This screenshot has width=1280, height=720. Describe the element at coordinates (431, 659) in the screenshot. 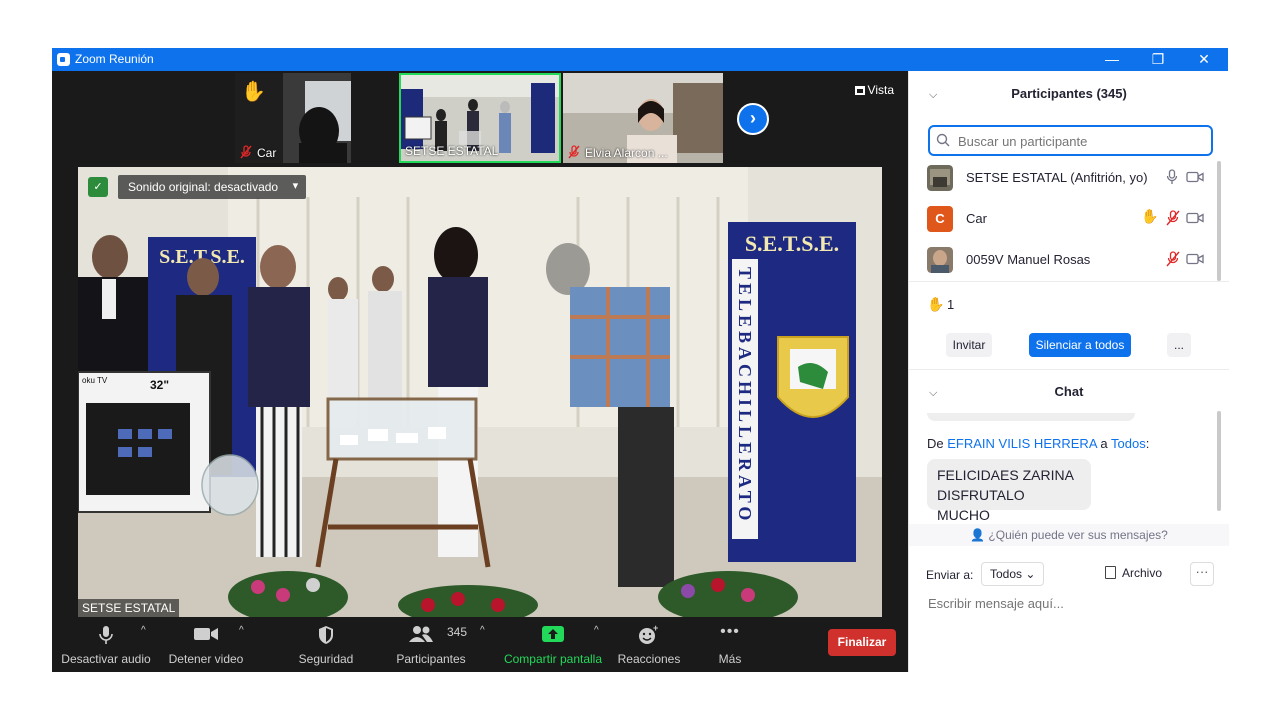

I see `participants-label: Participantes` at that location.